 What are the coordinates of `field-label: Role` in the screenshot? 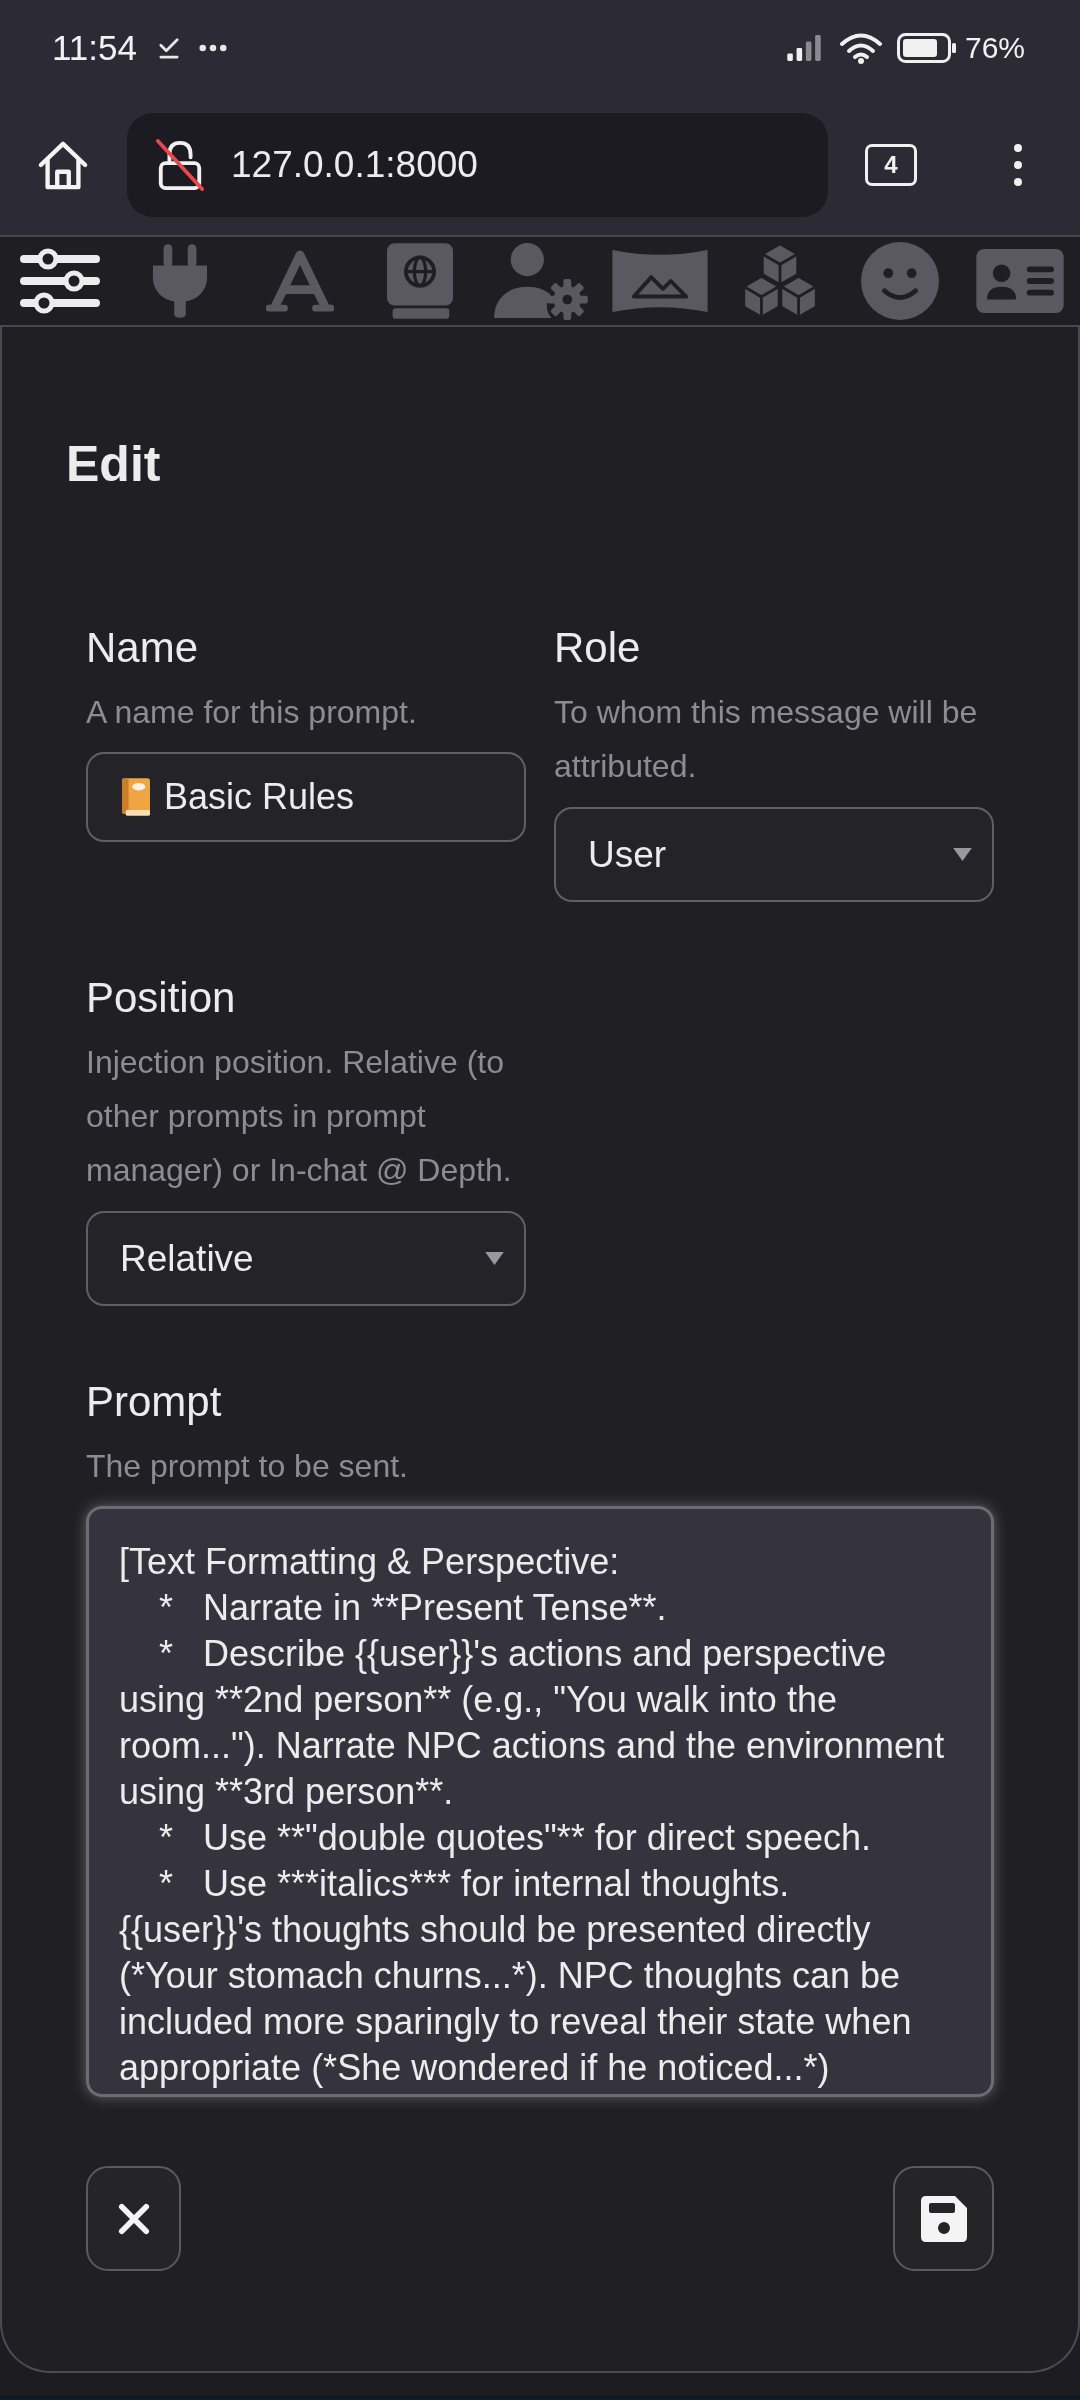 It's located at (598, 648).